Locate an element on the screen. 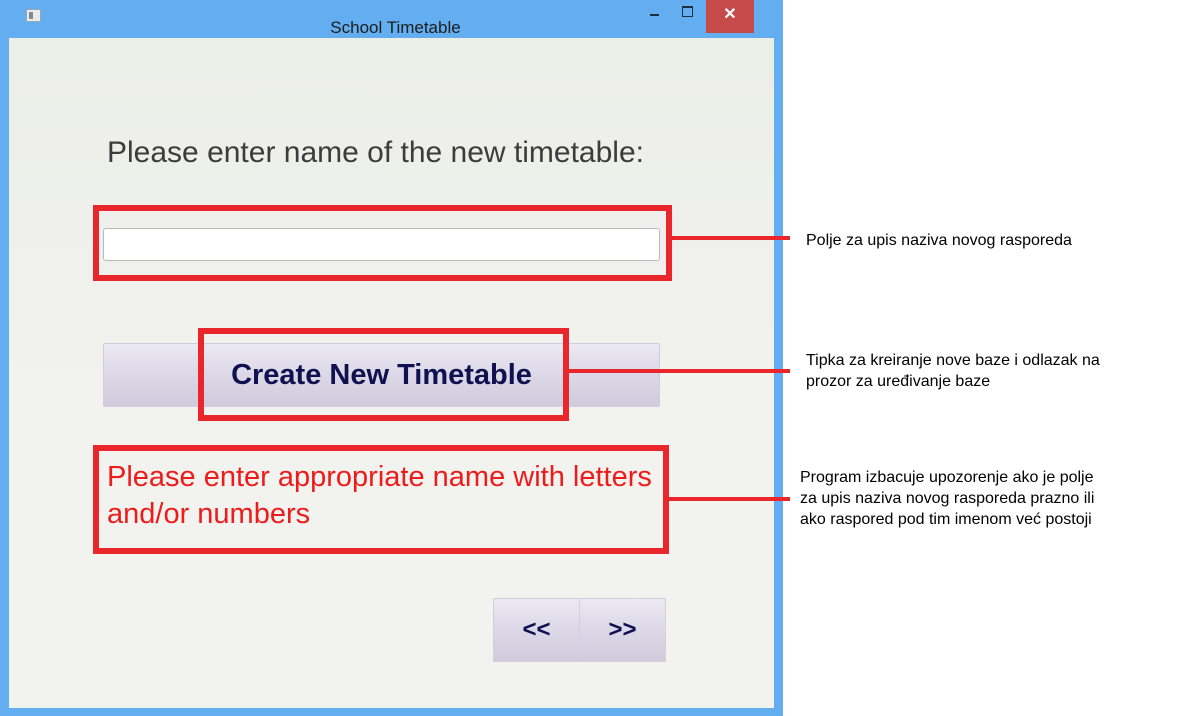 This screenshot has height=716, width=1189. previous-button: << is located at coordinates (536, 630).